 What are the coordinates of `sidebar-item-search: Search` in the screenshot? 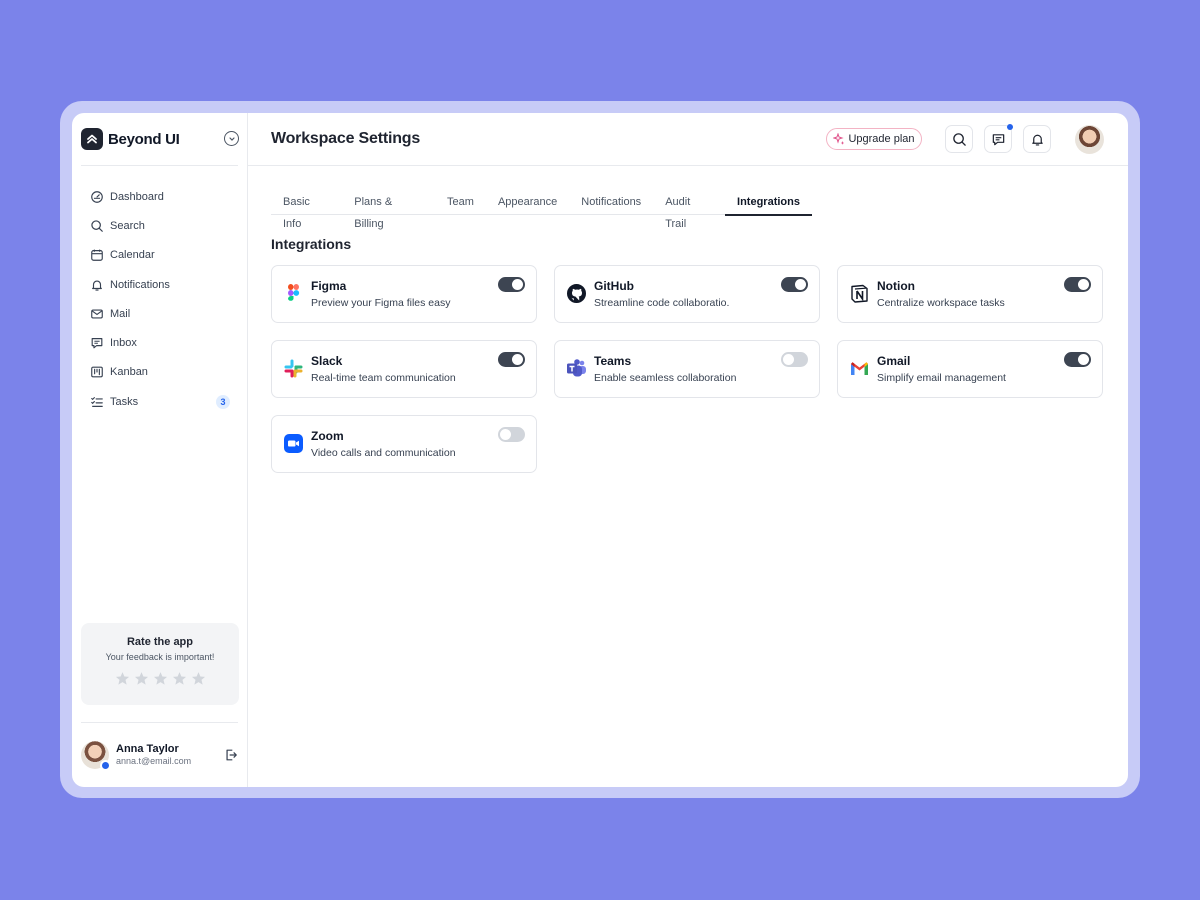 It's located at (160, 225).